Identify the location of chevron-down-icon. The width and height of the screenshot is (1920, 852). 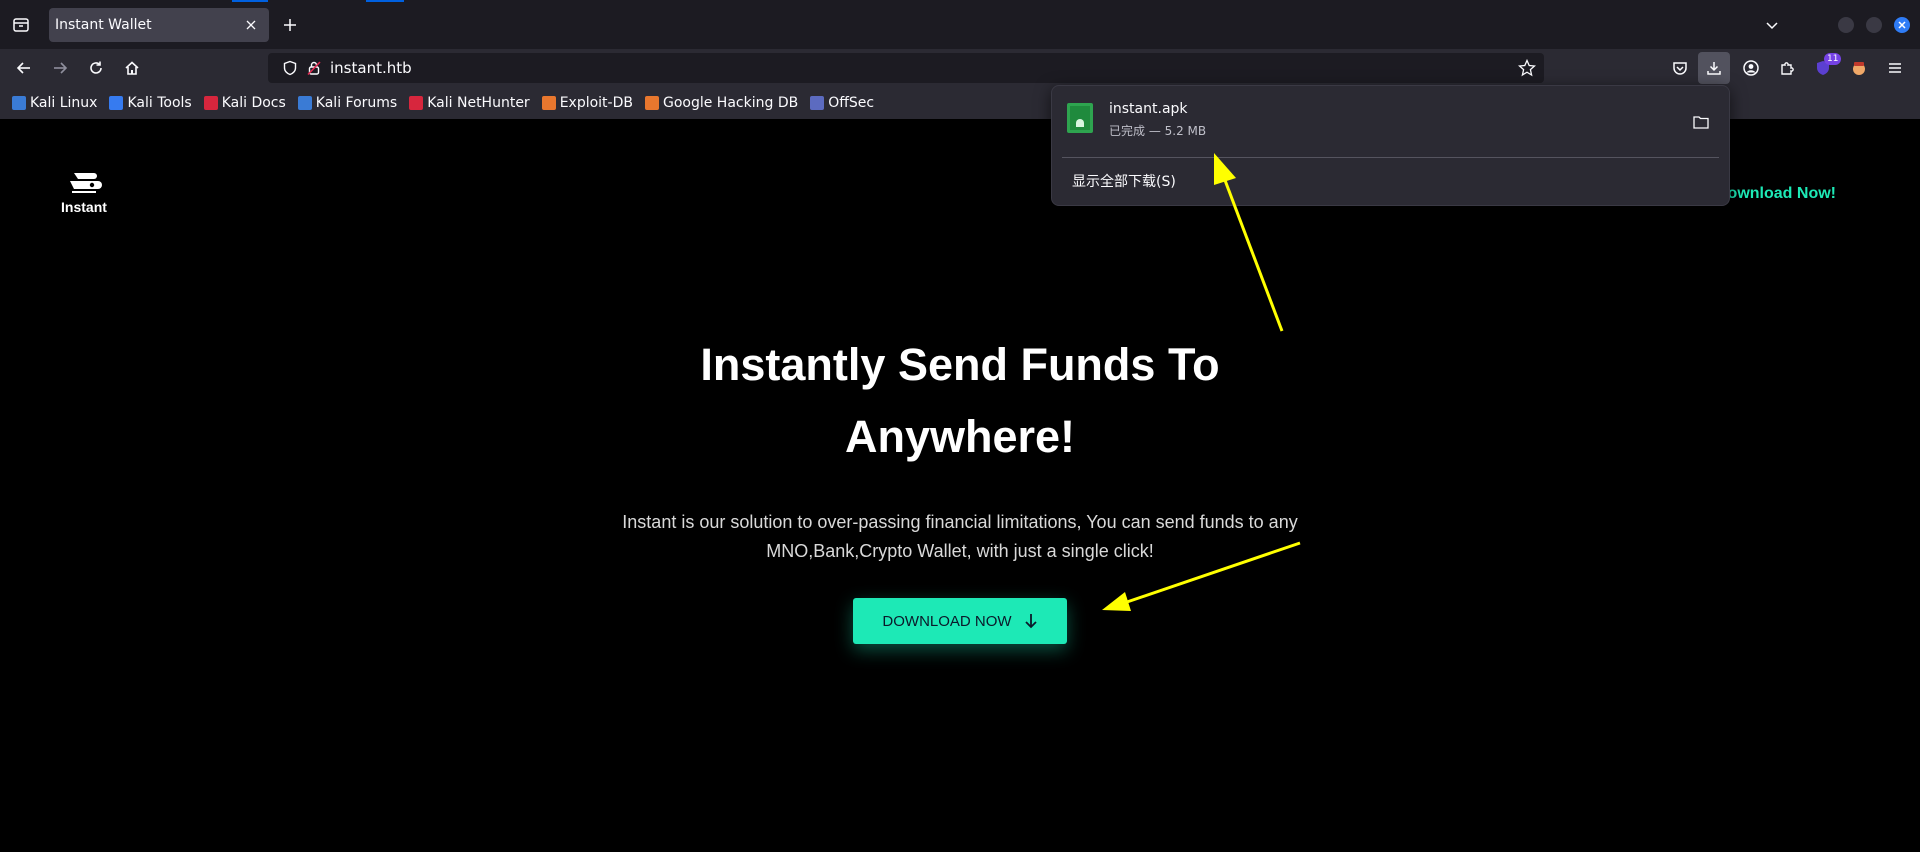
(1772, 26).